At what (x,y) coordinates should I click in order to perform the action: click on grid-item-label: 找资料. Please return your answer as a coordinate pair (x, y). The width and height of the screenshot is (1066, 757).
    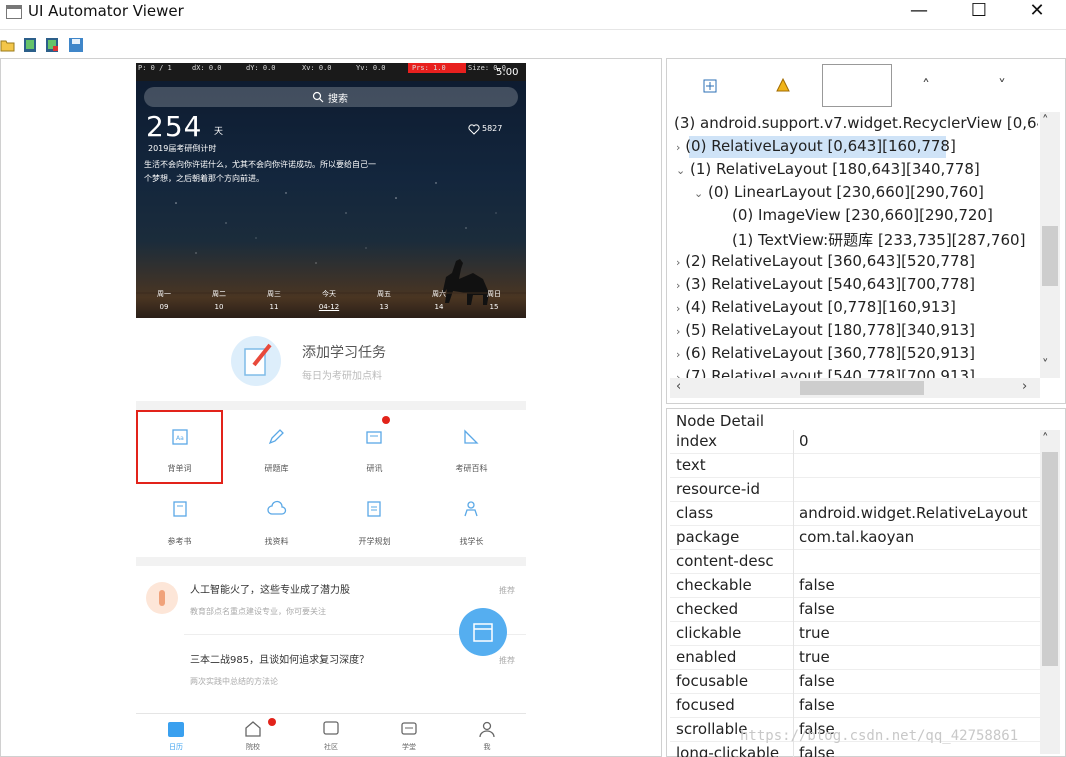
    Looking at the image, I should click on (276, 541).